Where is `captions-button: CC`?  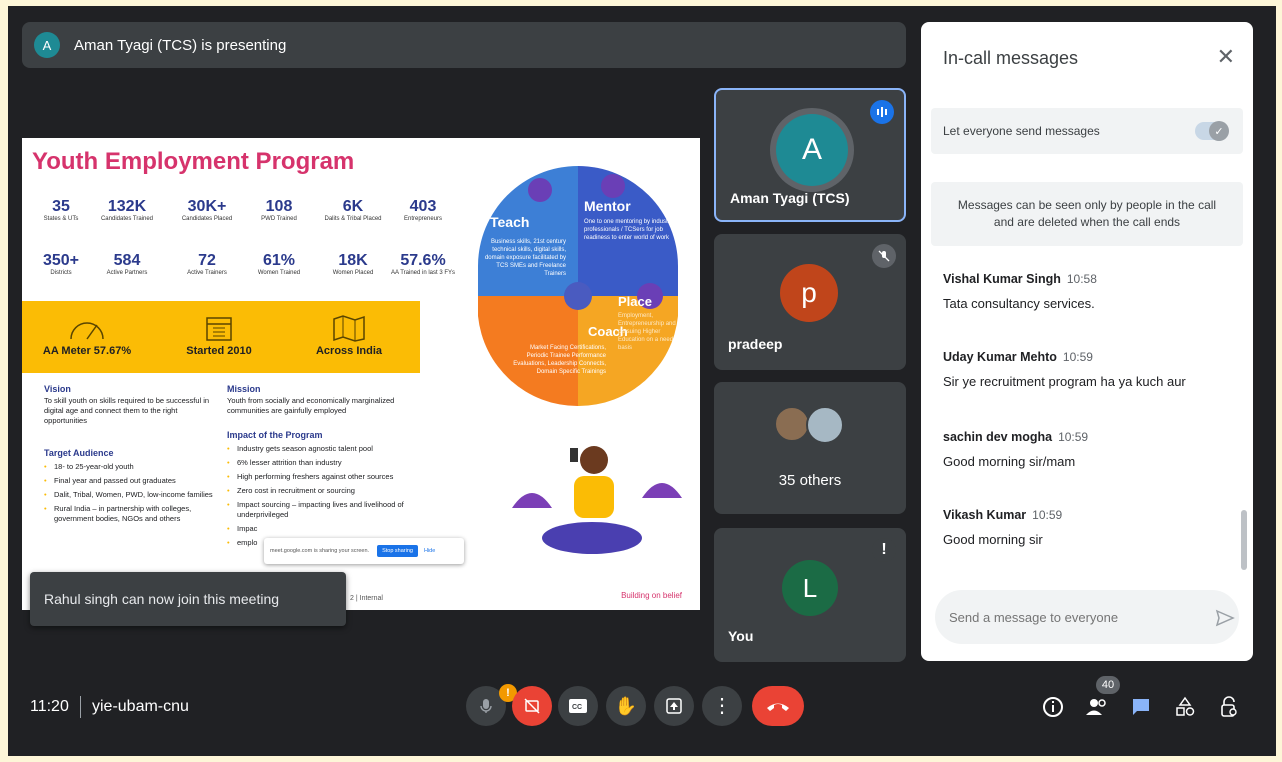
captions-button: CC is located at coordinates (578, 706).